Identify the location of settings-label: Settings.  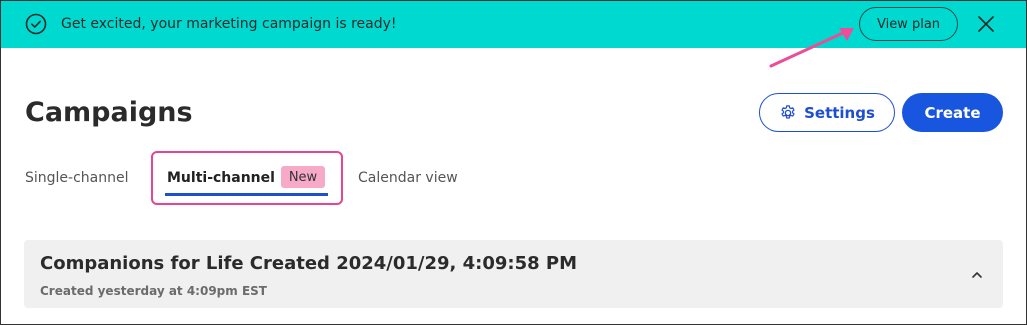
(839, 112).